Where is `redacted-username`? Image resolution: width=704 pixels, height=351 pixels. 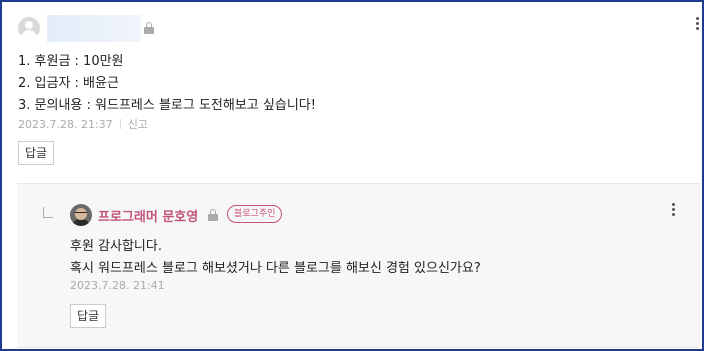
redacted-username is located at coordinates (94, 28).